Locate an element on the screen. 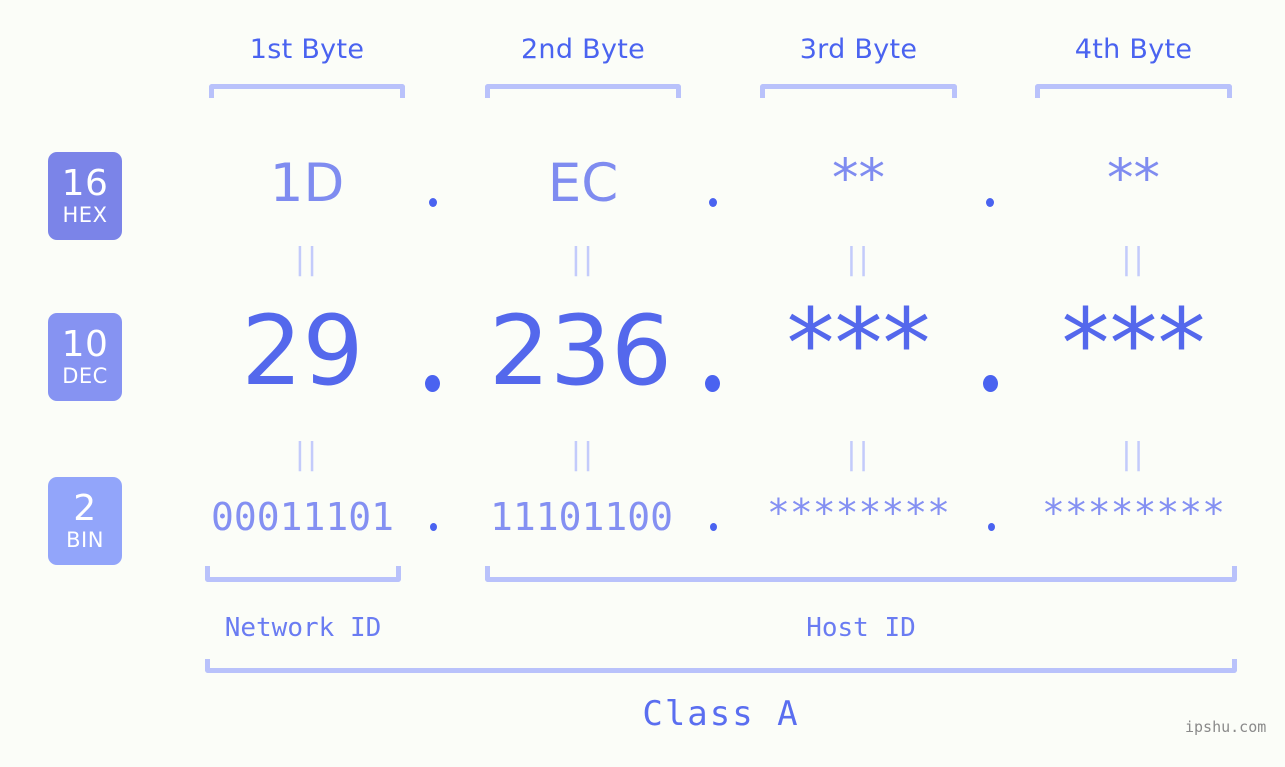 The height and width of the screenshot is (767, 1285). equality-mark-dec-bin-3: || is located at coordinates (858, 454).